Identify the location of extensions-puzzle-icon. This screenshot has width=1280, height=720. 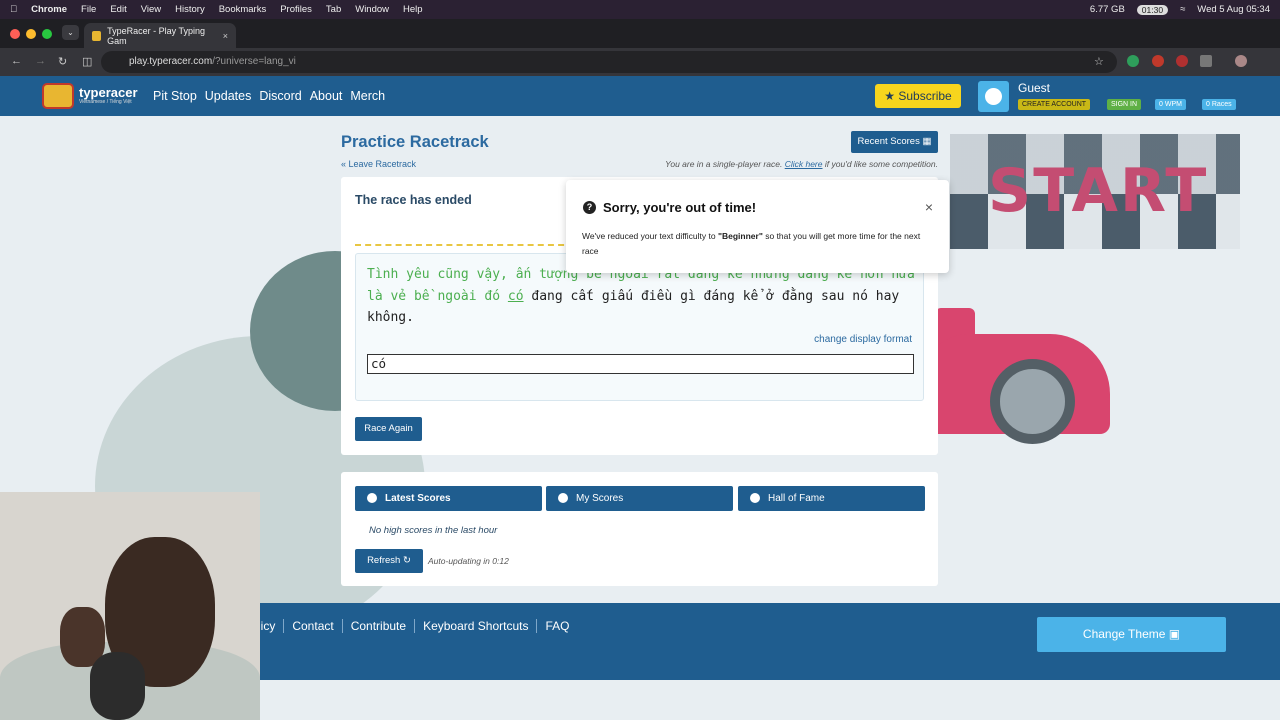
(1206, 61).